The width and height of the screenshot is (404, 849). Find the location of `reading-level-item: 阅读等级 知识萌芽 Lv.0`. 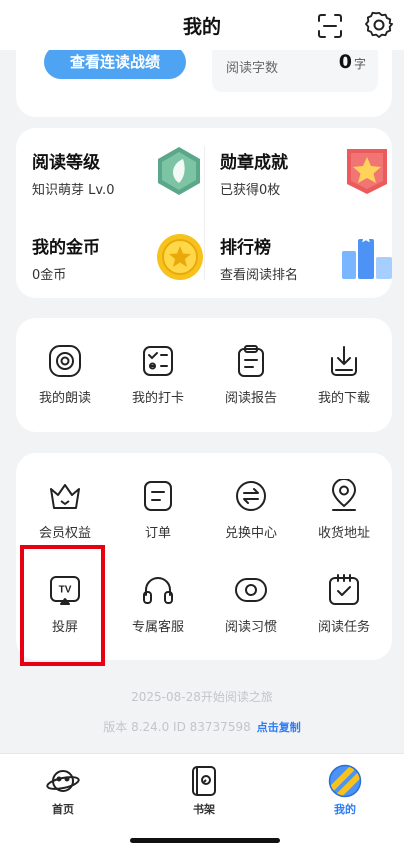

reading-level-item: 阅读等级 知识萌芽 Lv.0 is located at coordinates (117, 177).